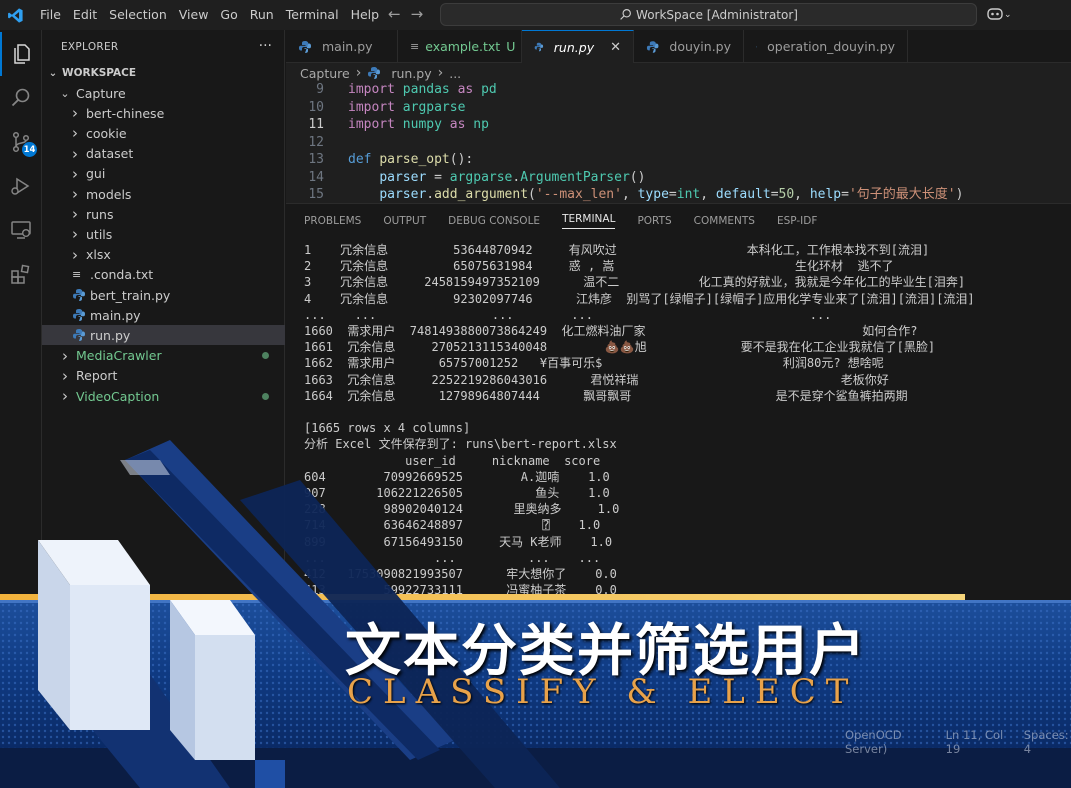 The image size is (1071, 788). Describe the element at coordinates (163, 194) in the screenshot. I see `tree-item-models: › models` at that location.